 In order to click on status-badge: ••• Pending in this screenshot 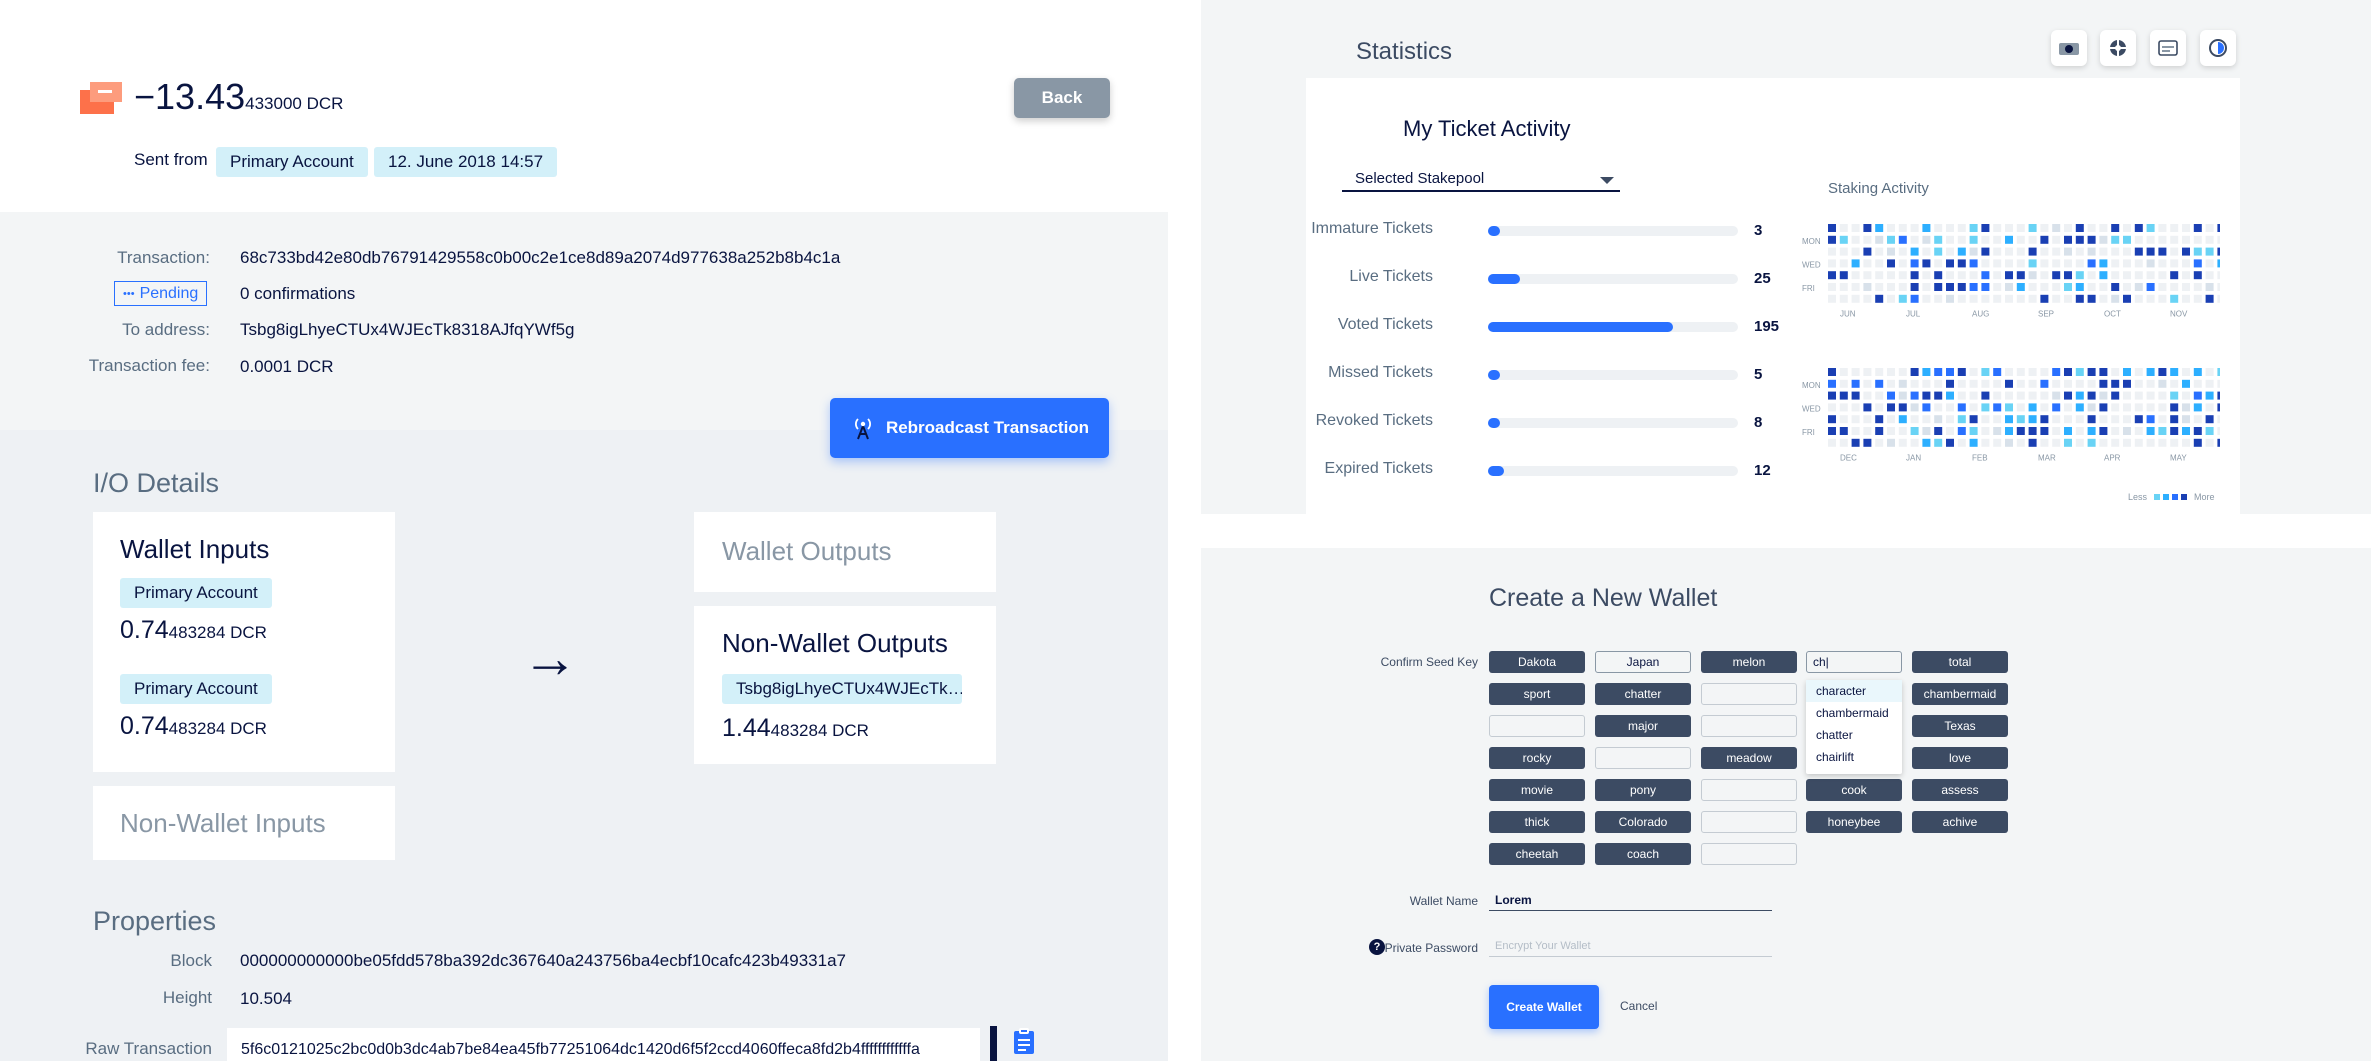, I will do `click(161, 293)`.